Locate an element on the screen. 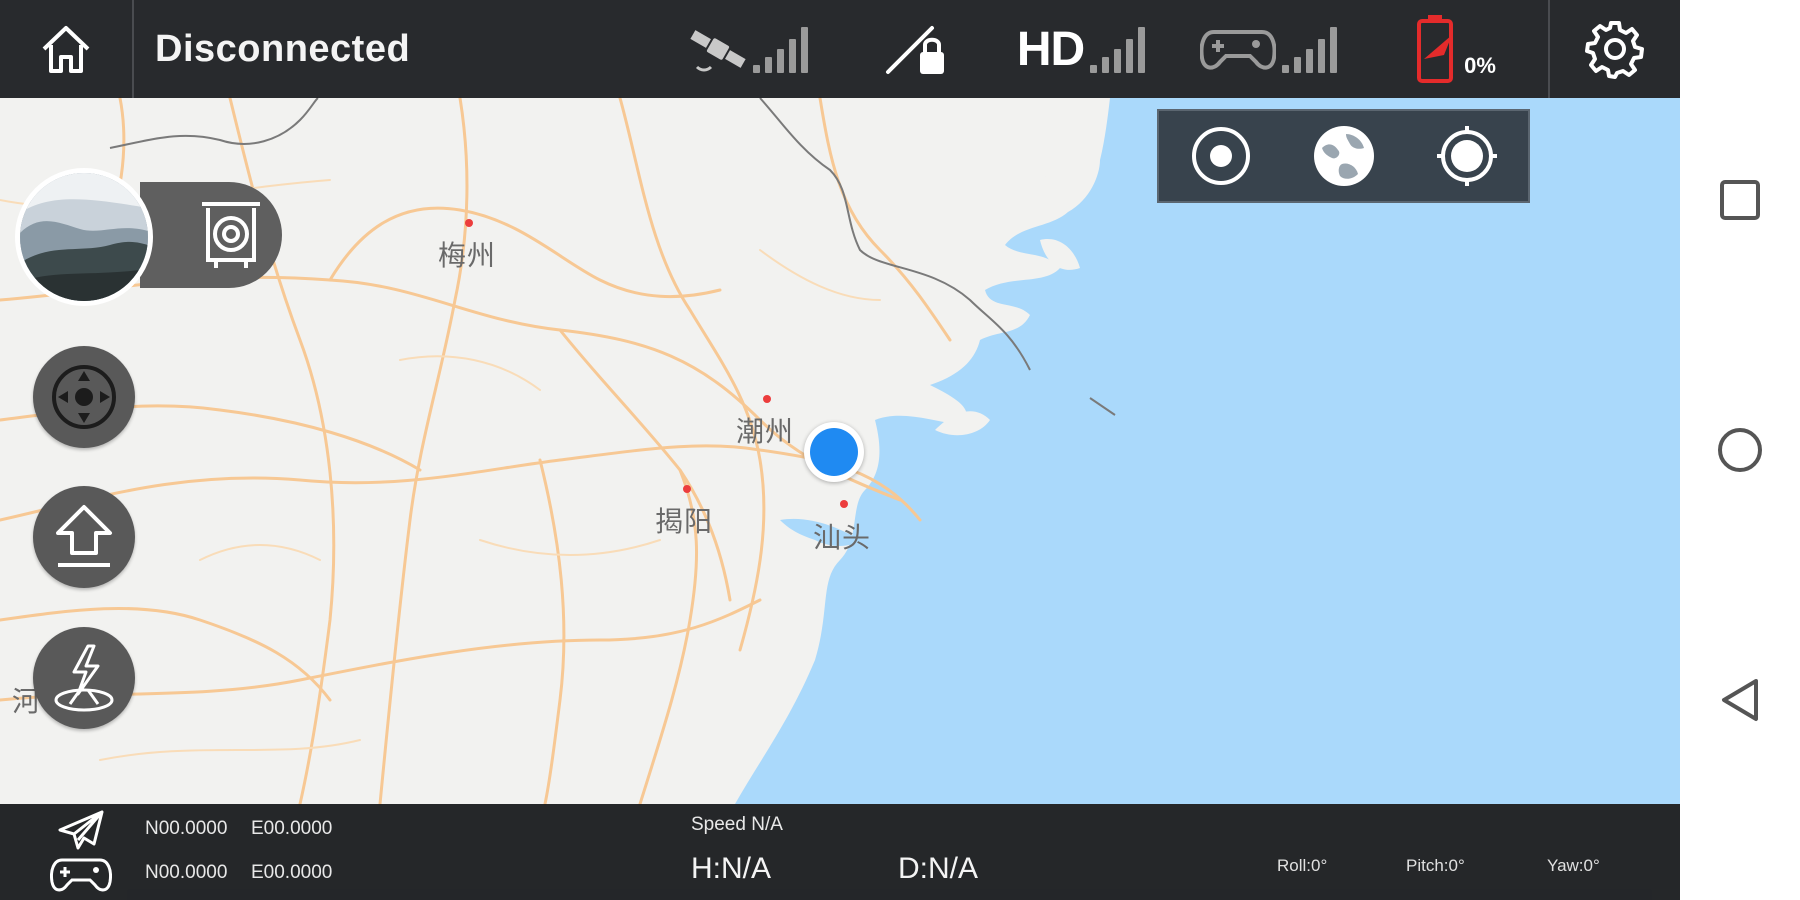 This screenshot has height=900, width=1800. controller-signal is located at coordinates (1268, 49).